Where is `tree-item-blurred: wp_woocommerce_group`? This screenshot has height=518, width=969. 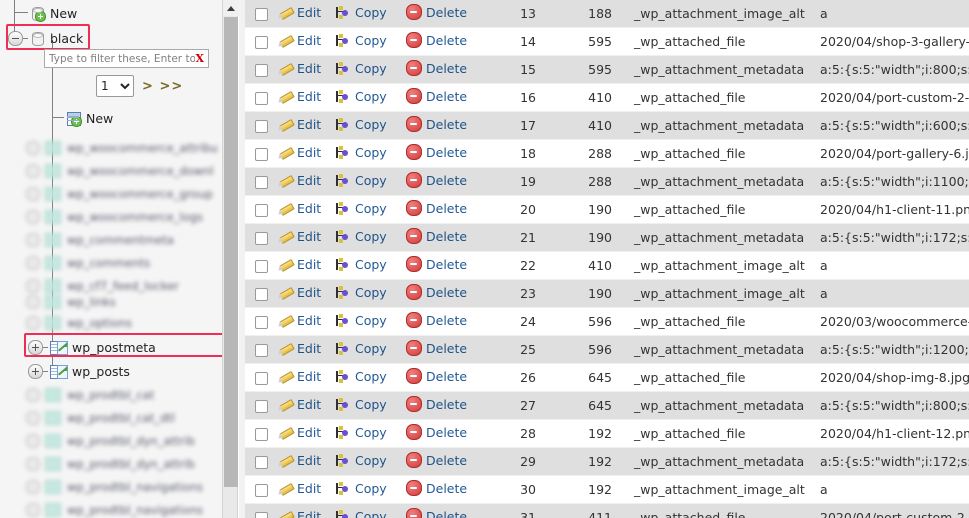 tree-item-blurred: wp_woocommerce_group is located at coordinates (119, 194).